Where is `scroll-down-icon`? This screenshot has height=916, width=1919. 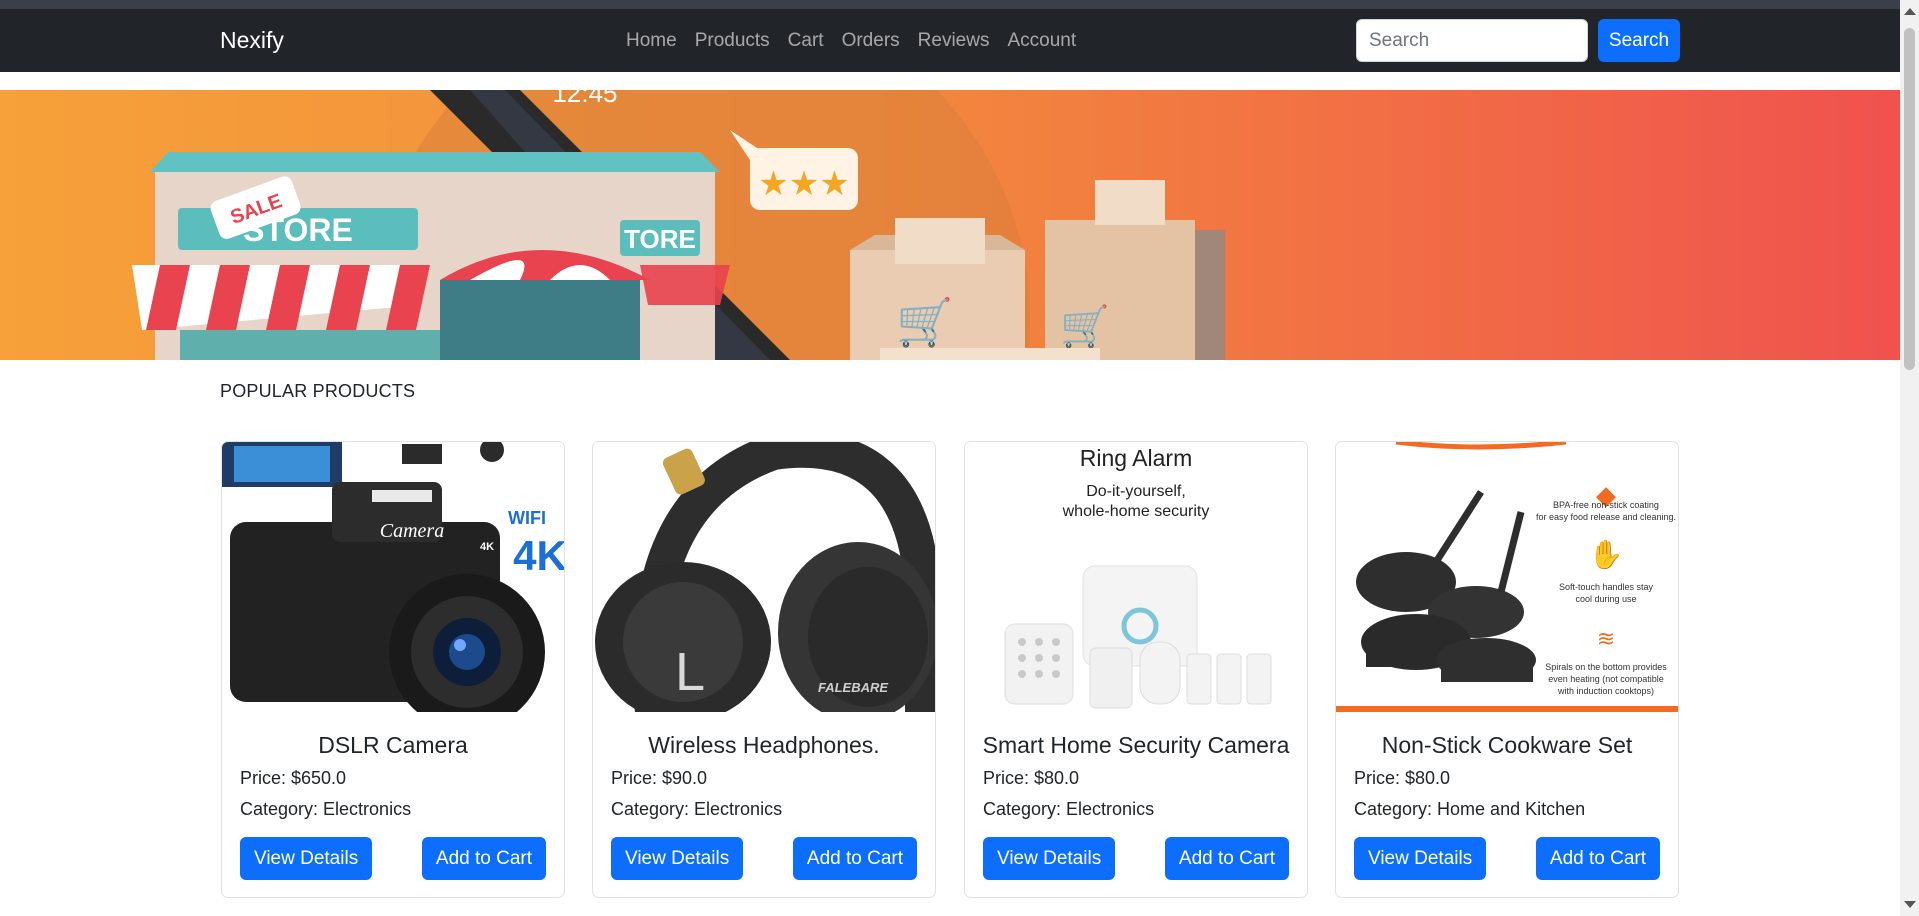
scroll-down-icon is located at coordinates (1910, 904).